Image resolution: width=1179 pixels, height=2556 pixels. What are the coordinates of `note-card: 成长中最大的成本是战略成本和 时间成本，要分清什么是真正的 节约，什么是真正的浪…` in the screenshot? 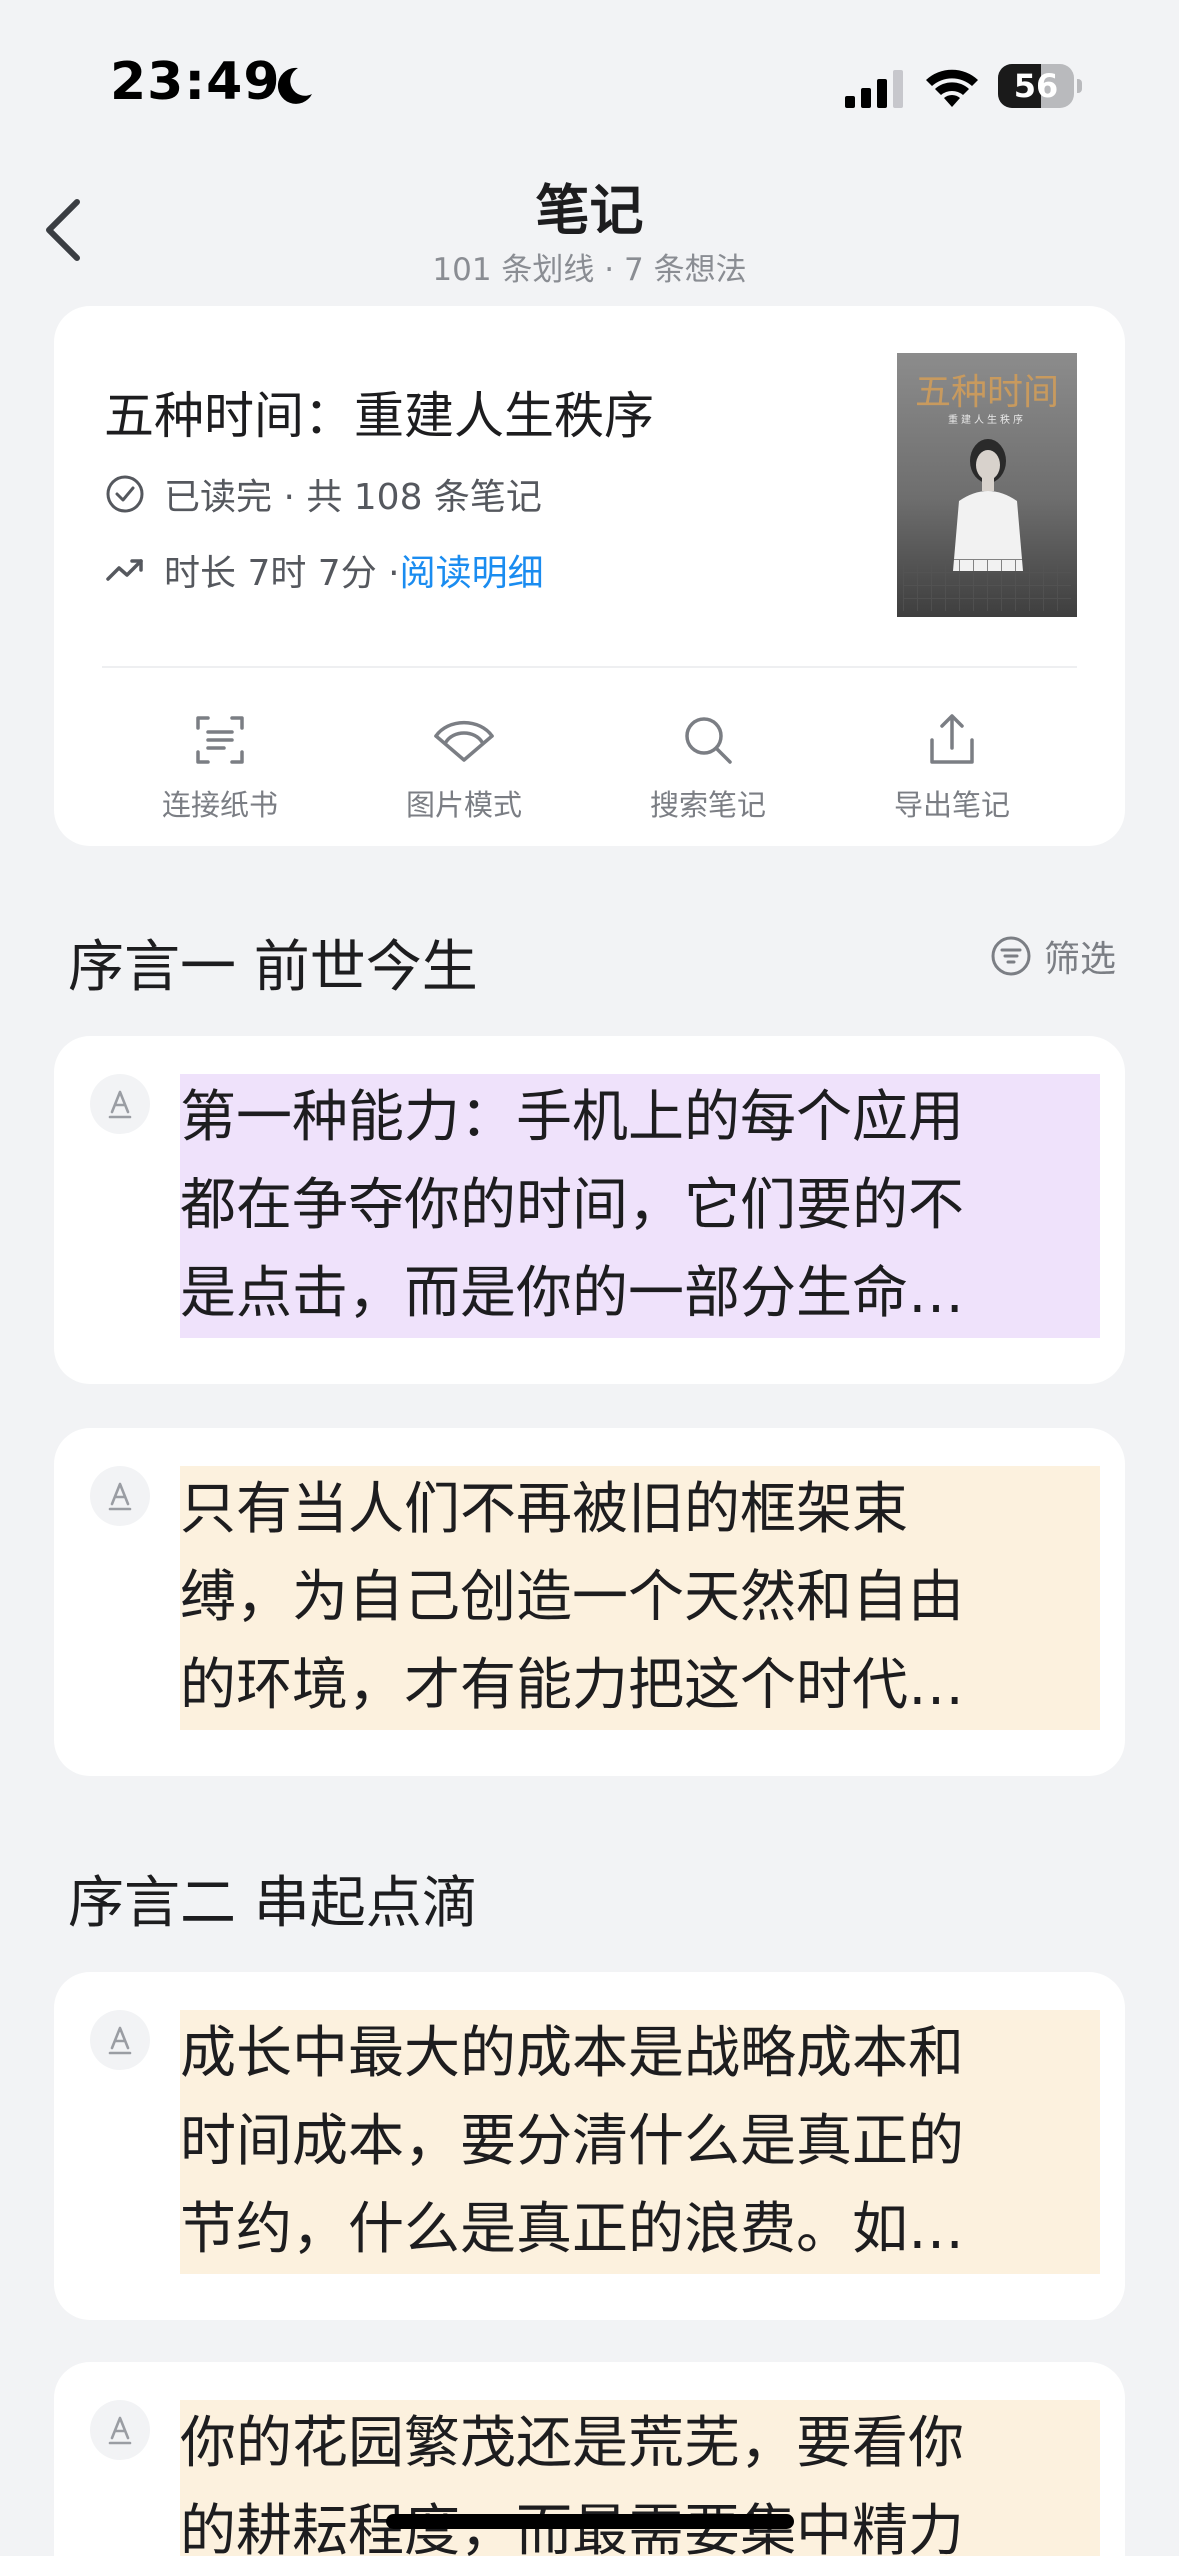 It's located at (589, 2146).